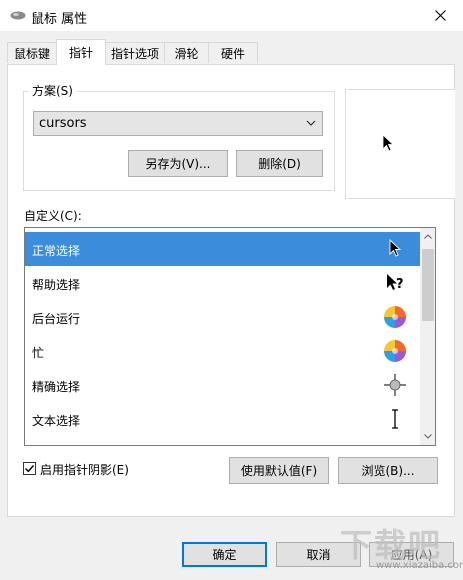 This screenshot has height=580, width=463. Describe the element at coordinates (222, 419) in the screenshot. I see `list-item: 文本选择` at that location.